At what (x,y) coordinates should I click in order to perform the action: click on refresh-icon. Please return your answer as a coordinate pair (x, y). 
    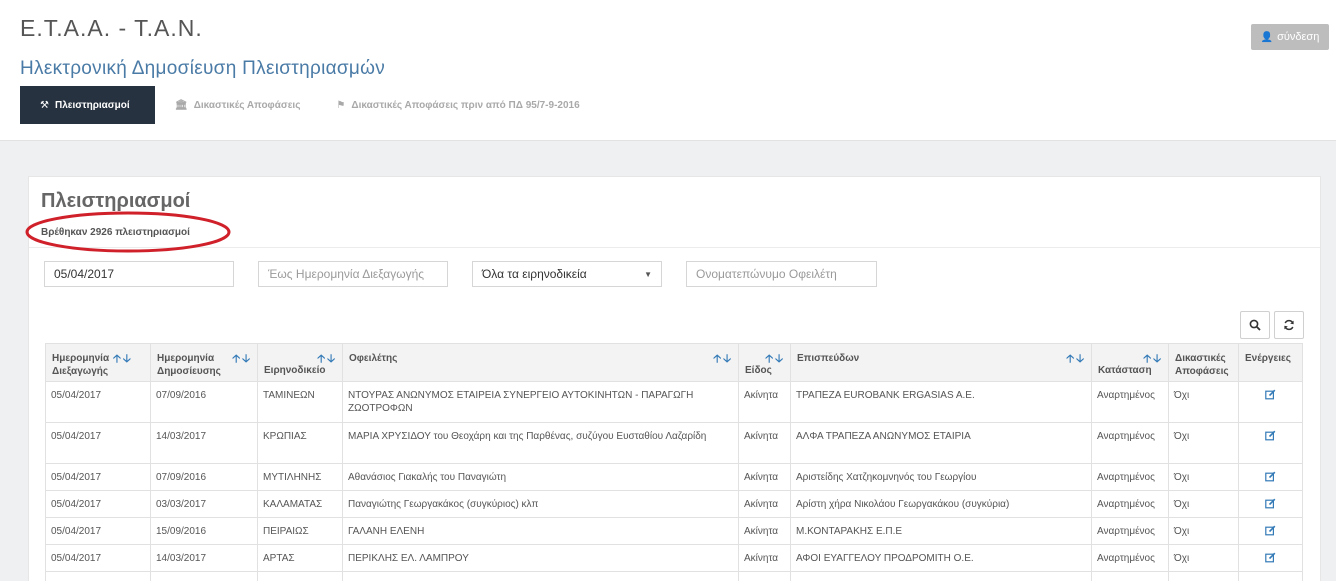
    Looking at the image, I should click on (1289, 325).